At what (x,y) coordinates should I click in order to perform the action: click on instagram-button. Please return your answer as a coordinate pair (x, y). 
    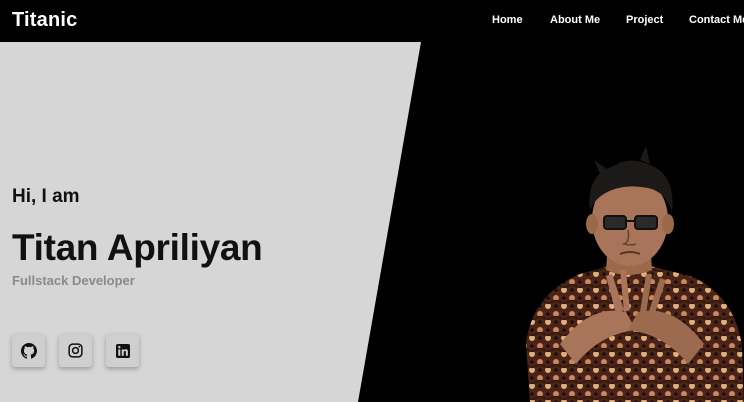
    Looking at the image, I should click on (75, 350).